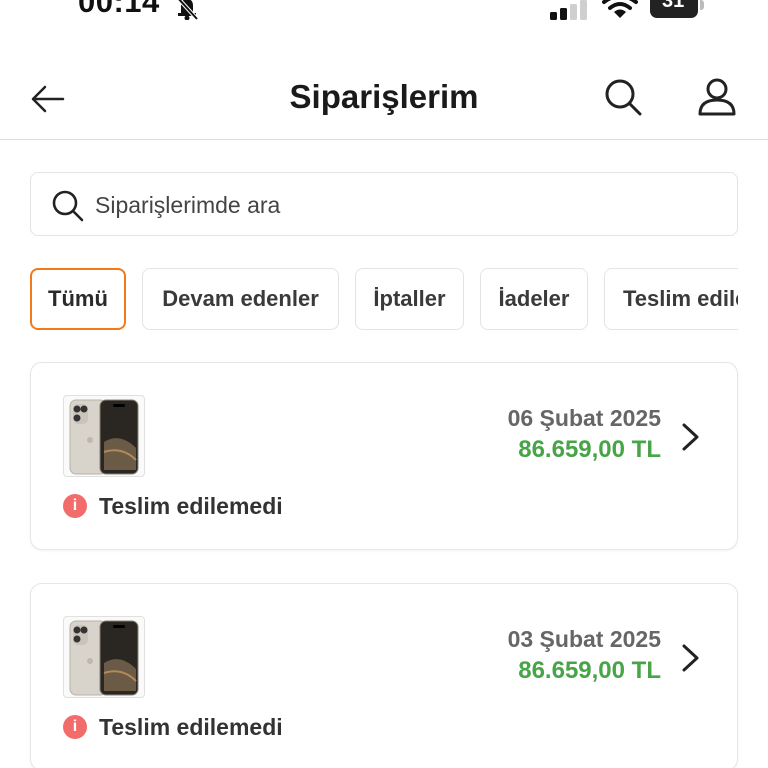  I want to click on search-button, so click(623, 97).